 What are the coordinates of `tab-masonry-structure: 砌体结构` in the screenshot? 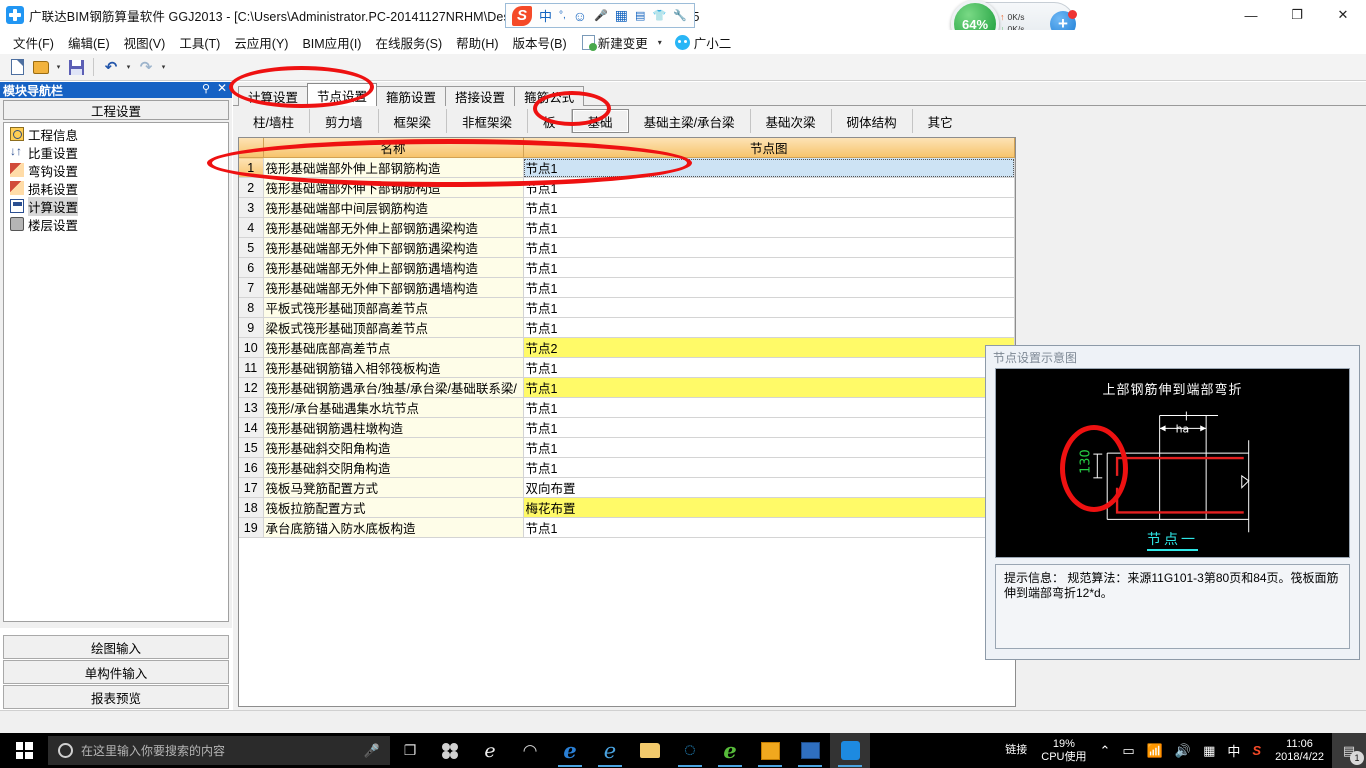 It's located at (872, 121).